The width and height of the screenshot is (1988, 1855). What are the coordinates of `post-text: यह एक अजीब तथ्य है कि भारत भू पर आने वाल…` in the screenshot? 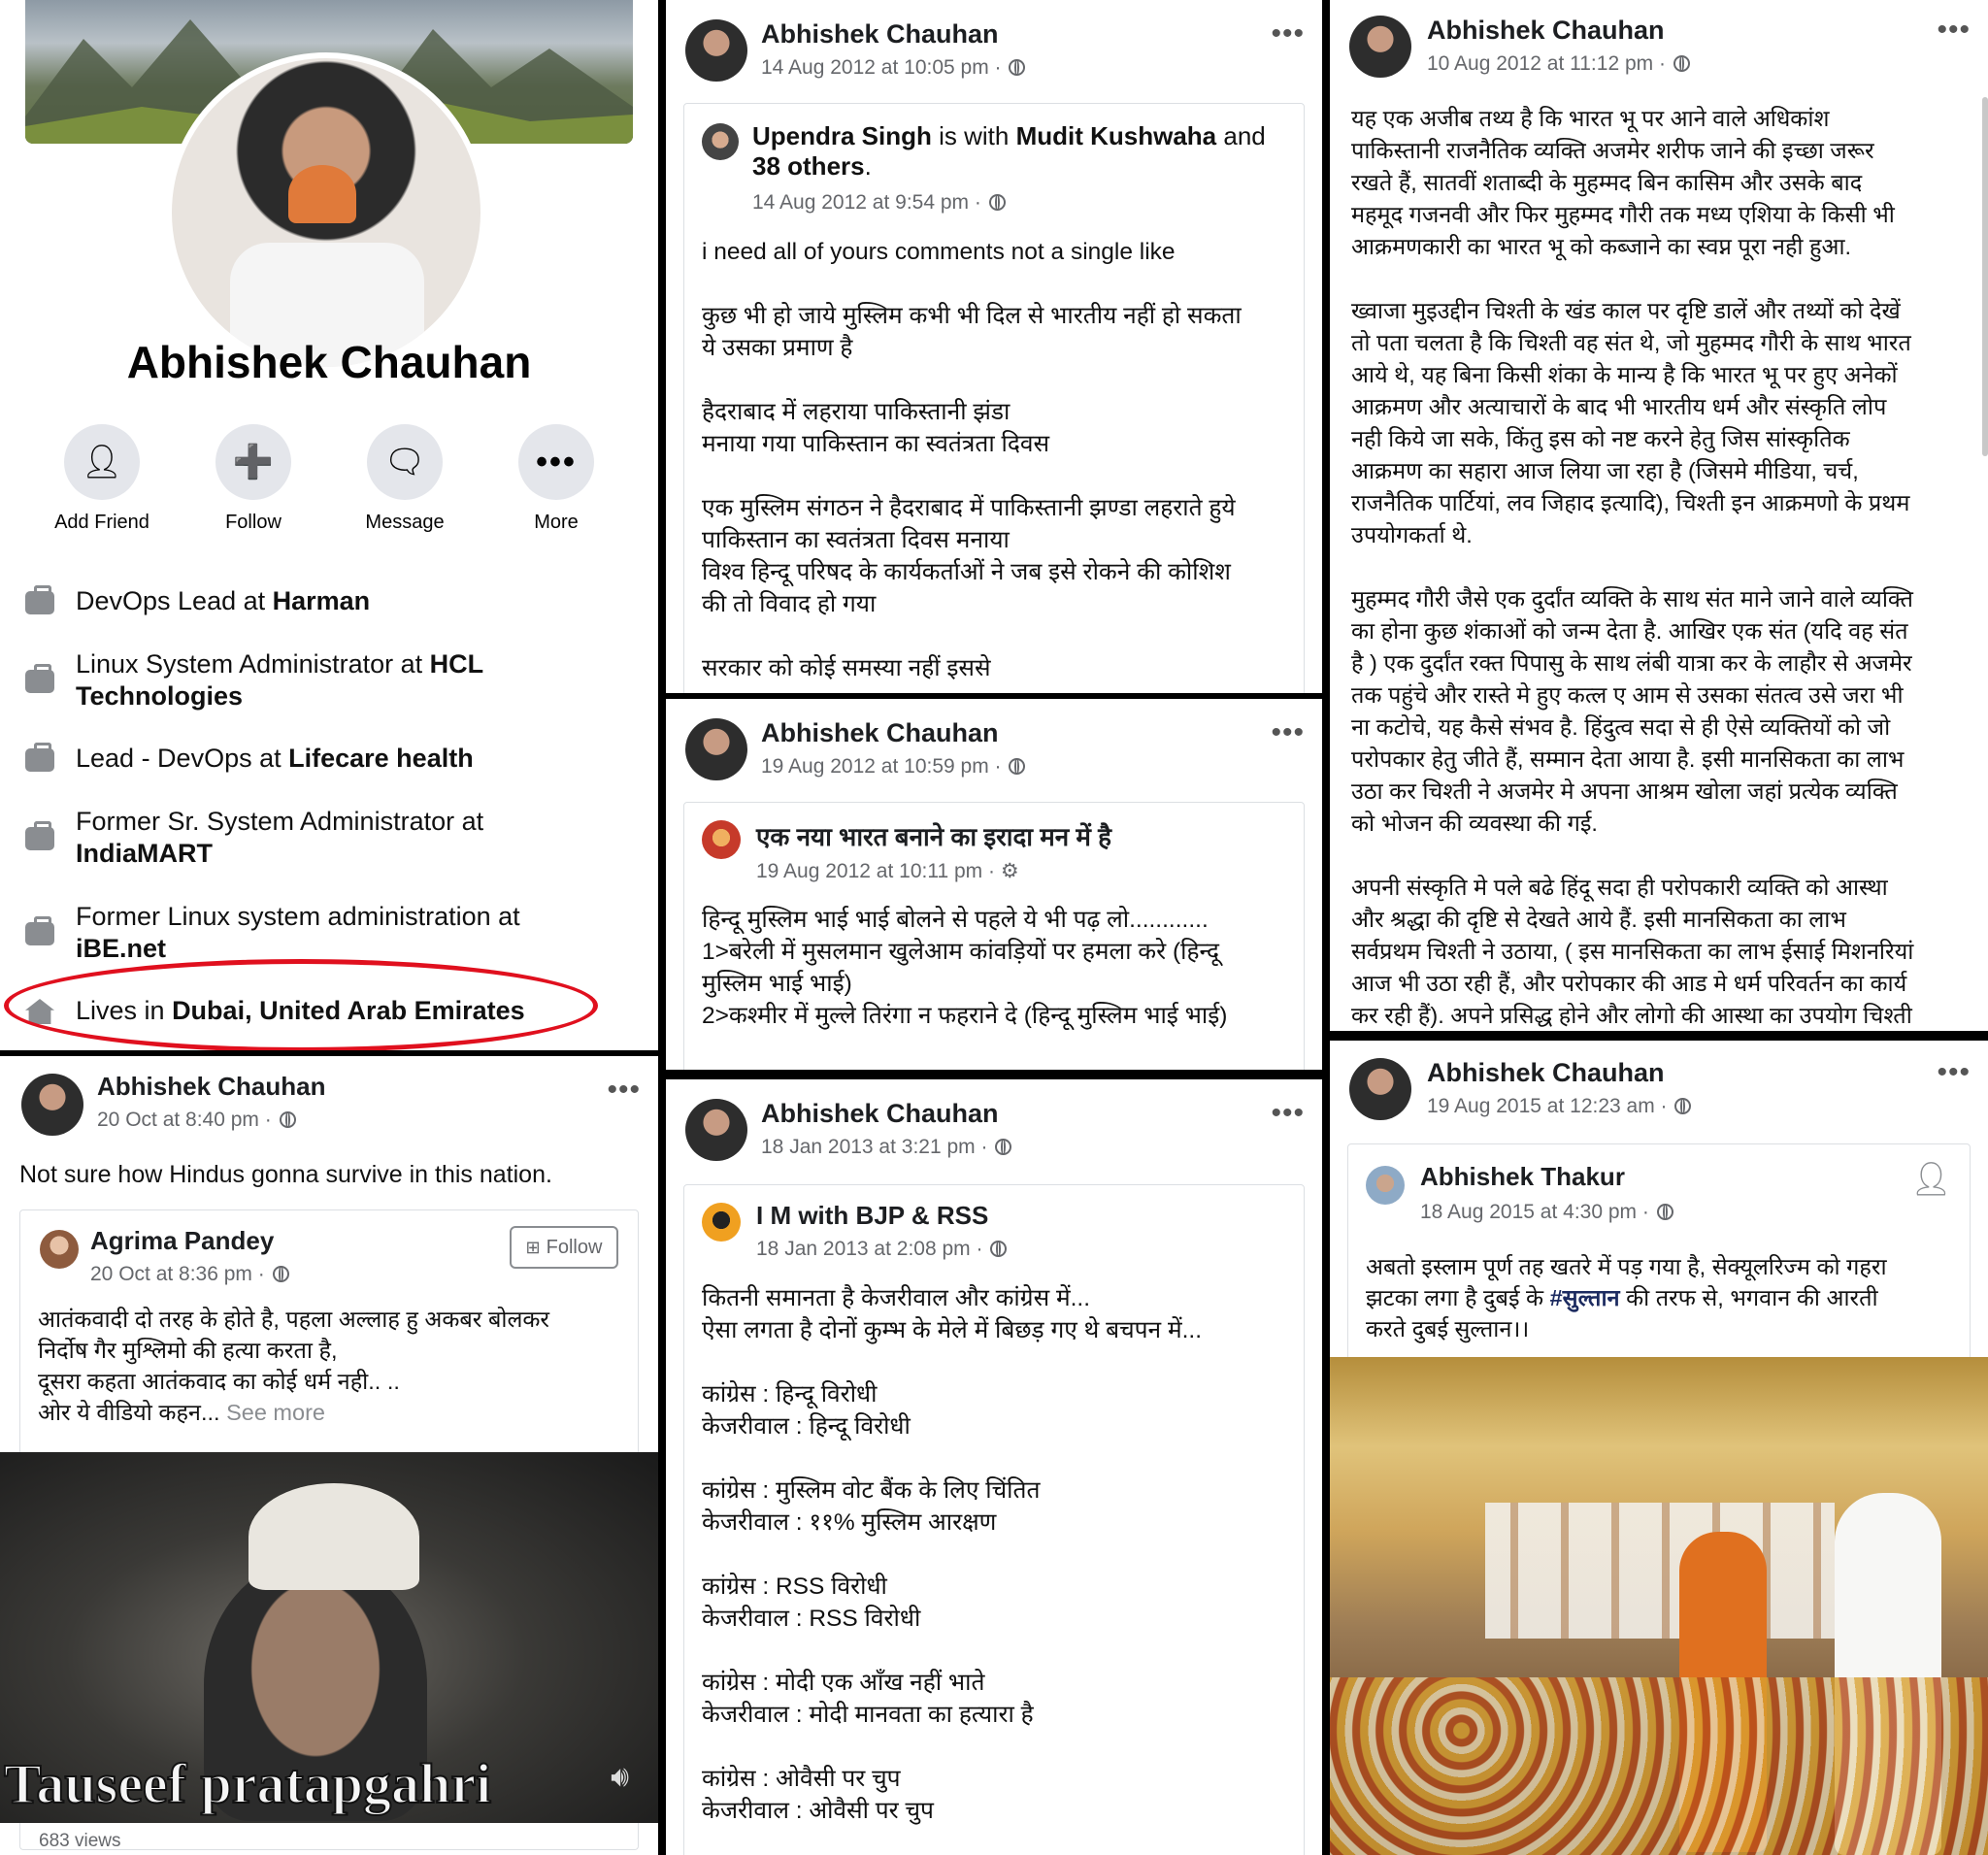 It's located at (1633, 567).